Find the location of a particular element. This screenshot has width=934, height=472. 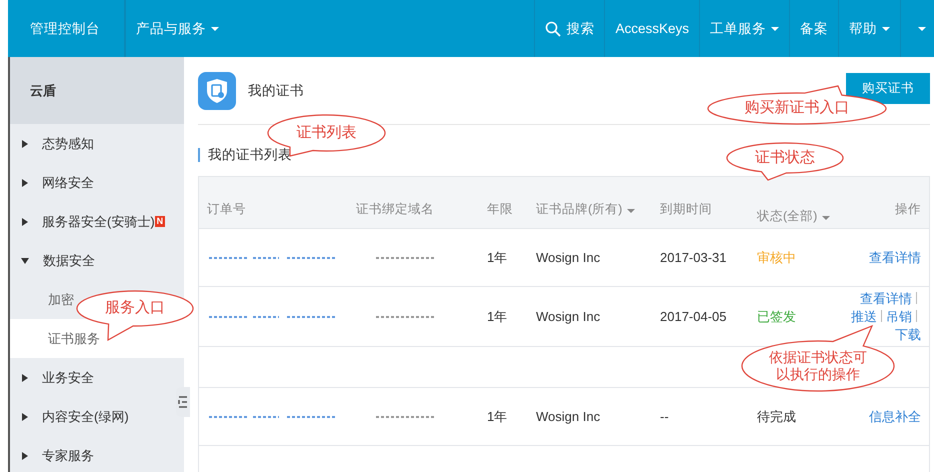

column-header: 订单号 is located at coordinates (226, 209).